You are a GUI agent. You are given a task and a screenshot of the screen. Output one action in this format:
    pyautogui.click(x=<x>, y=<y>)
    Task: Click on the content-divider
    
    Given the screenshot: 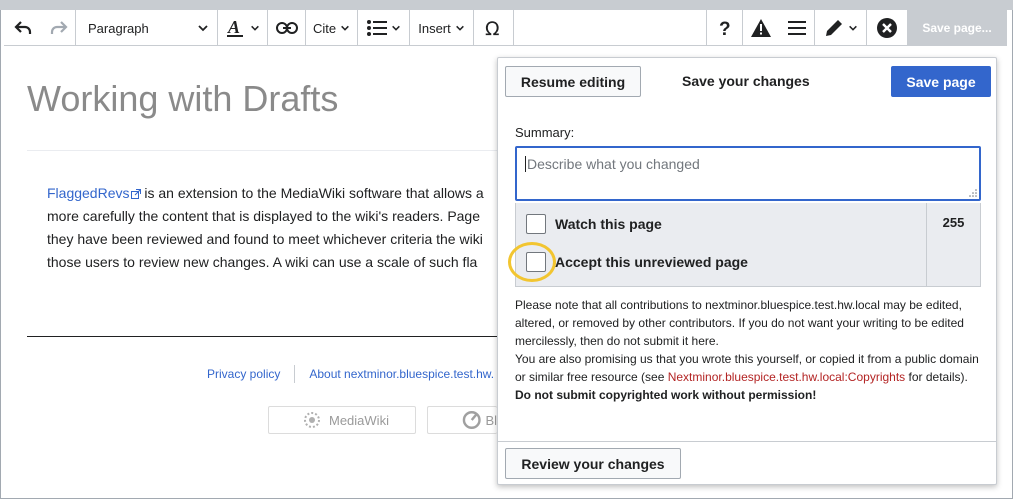 What is the action you would take?
    pyautogui.click(x=262, y=336)
    